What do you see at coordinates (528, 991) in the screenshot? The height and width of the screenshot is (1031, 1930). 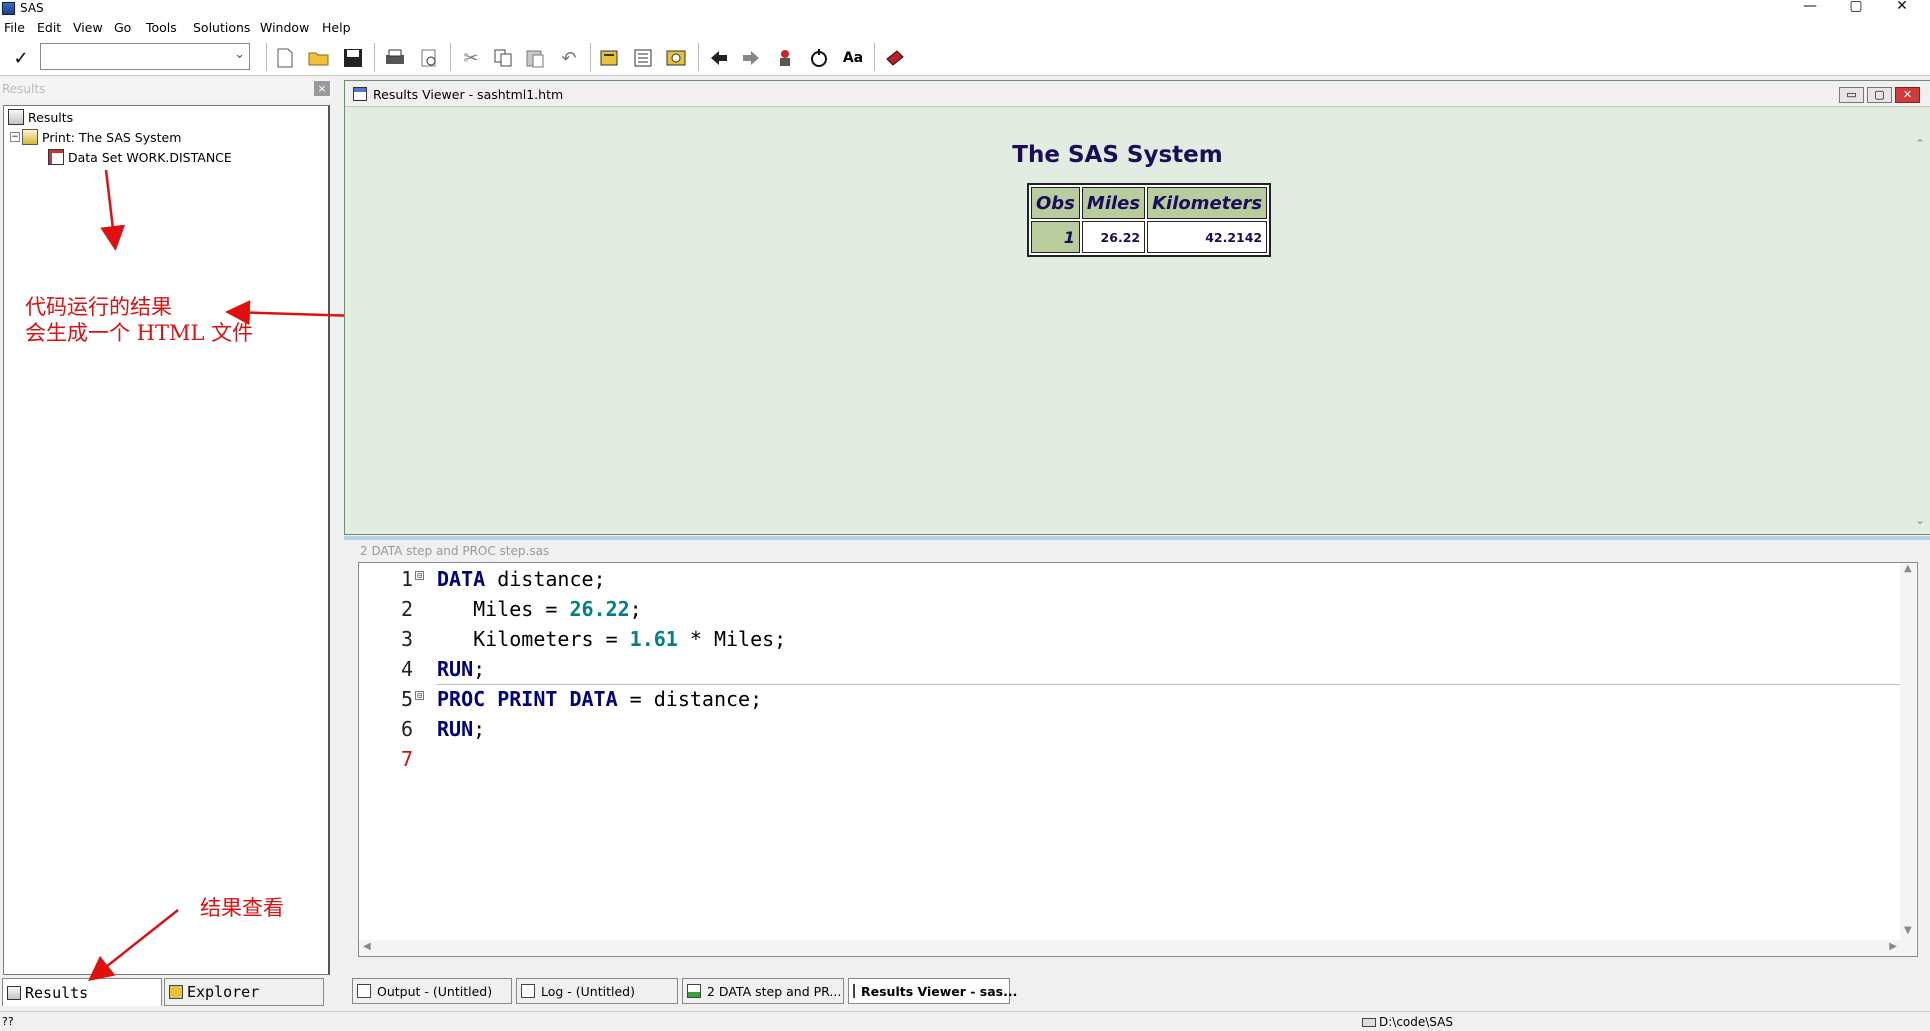 I see `log-window-icon` at bounding box center [528, 991].